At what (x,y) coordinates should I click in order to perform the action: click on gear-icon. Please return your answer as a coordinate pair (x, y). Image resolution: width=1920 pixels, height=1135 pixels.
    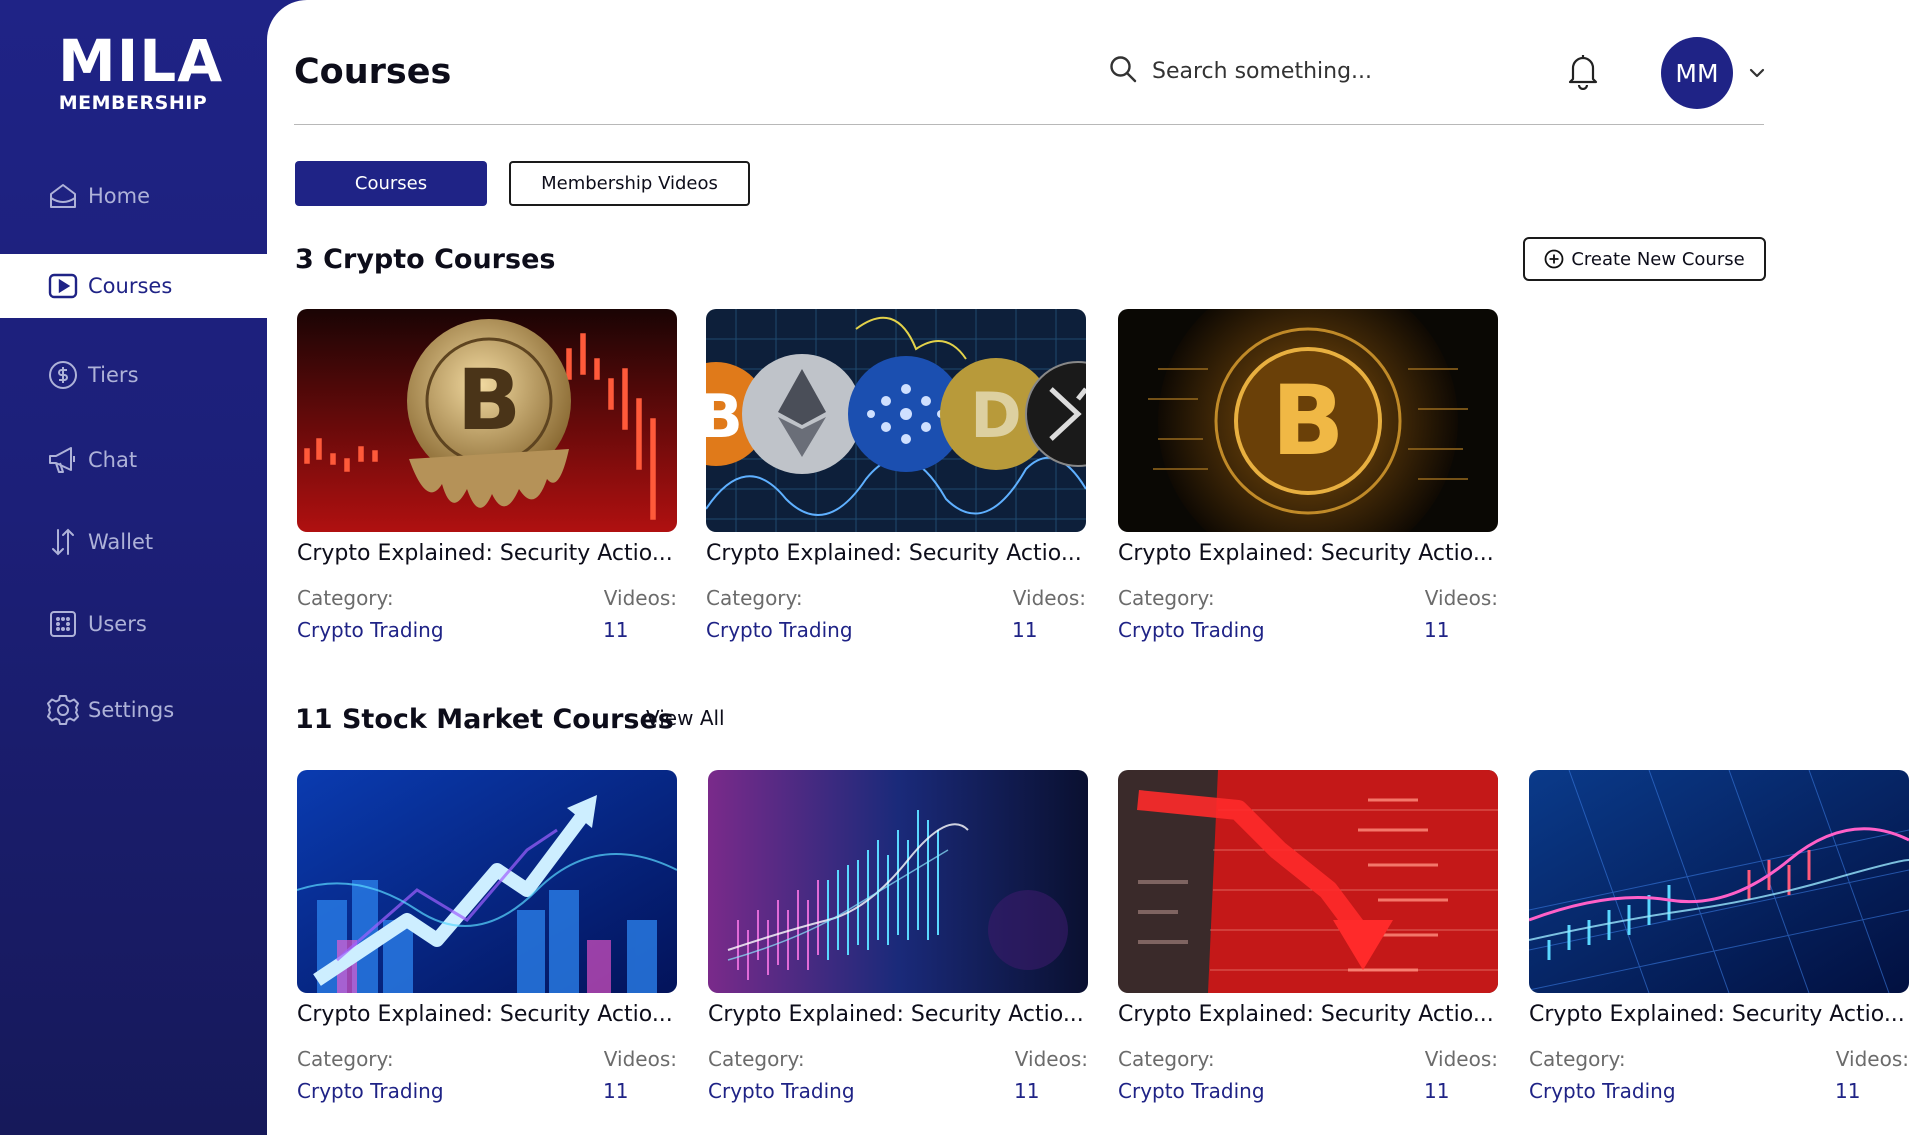
    Looking at the image, I should click on (63, 710).